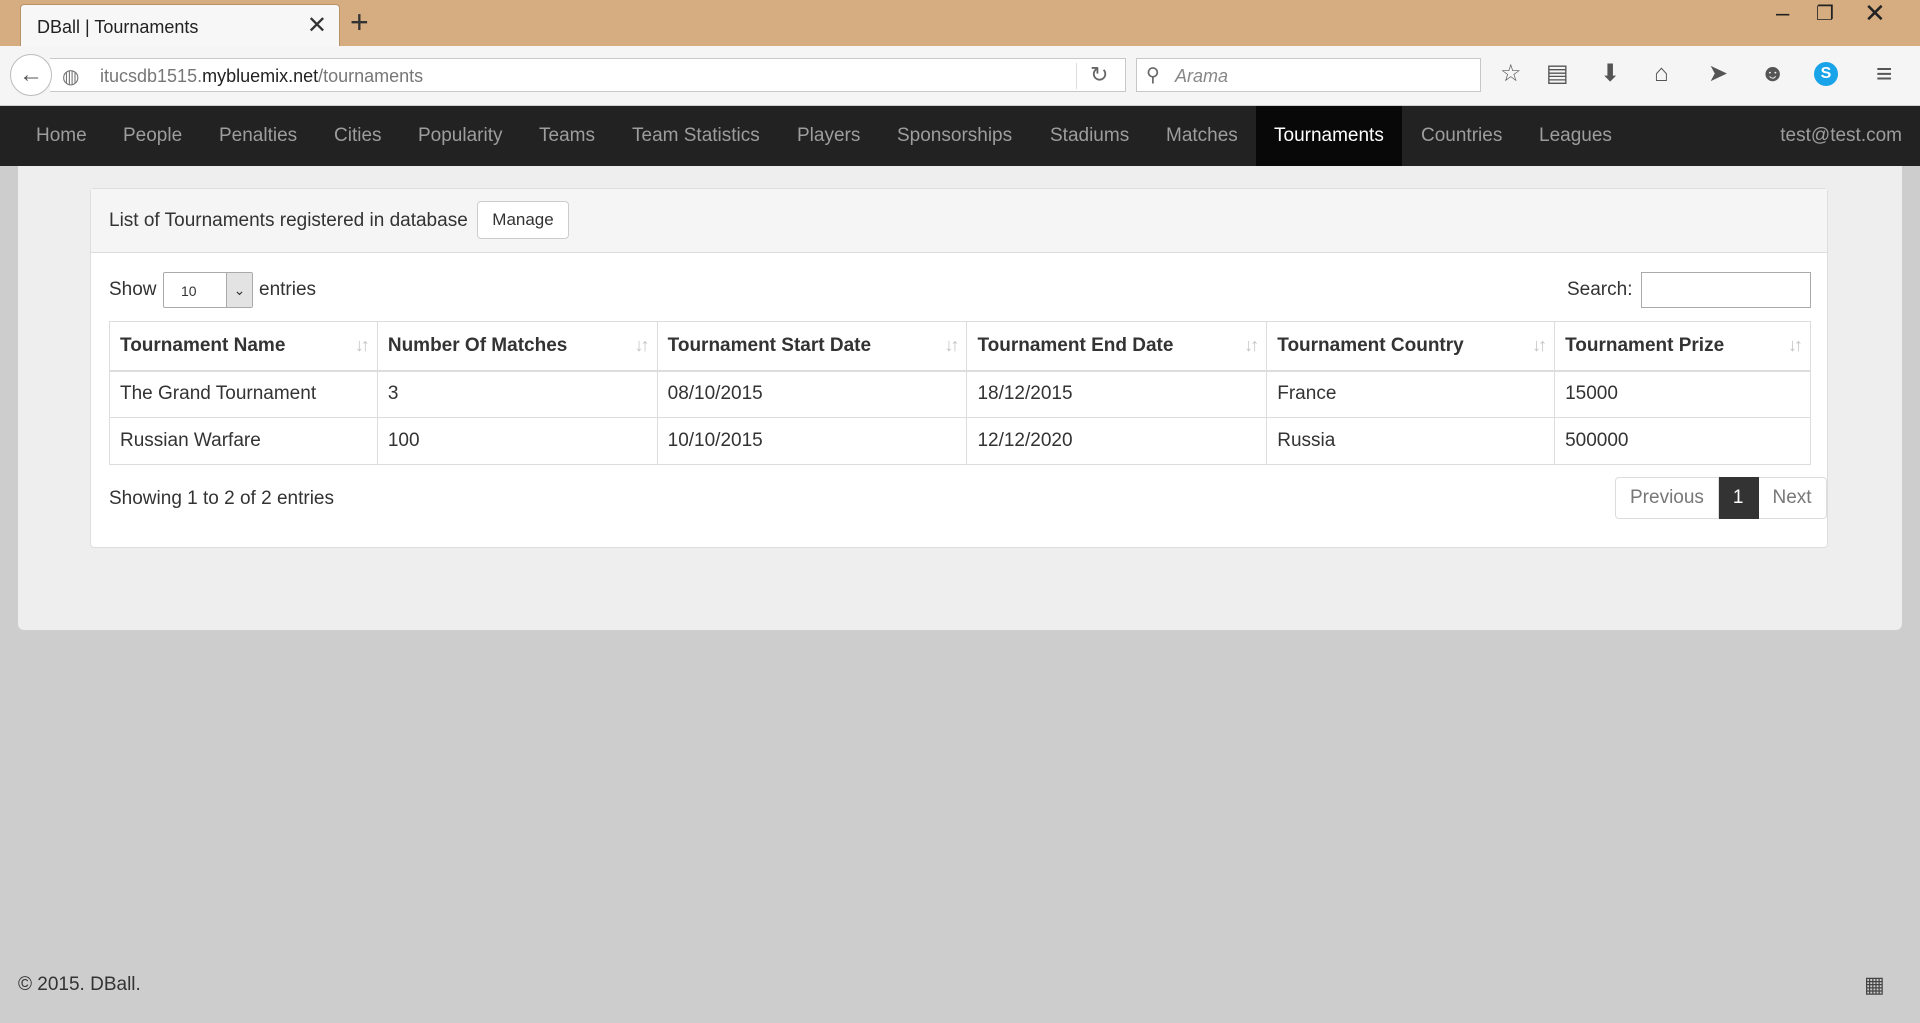  Describe the element at coordinates (1089, 136) in the screenshot. I see `nav-stadiums: Stadiums` at that location.